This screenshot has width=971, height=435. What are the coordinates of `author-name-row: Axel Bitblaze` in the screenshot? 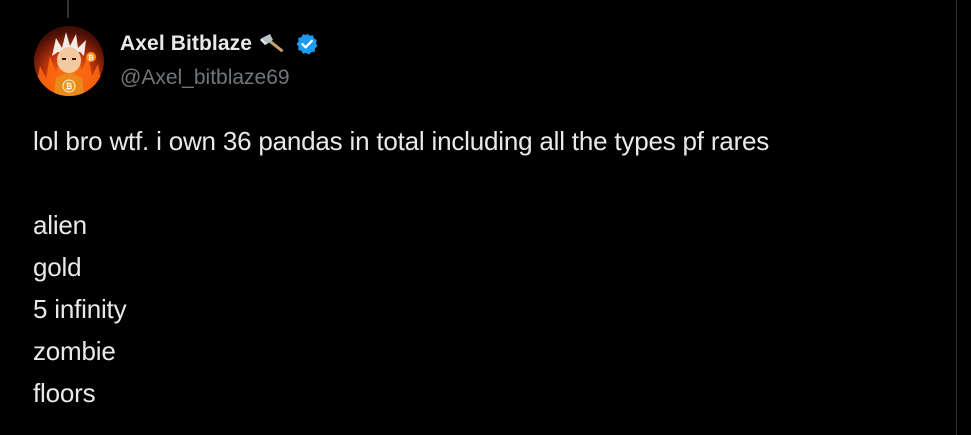 It's located at (219, 44).